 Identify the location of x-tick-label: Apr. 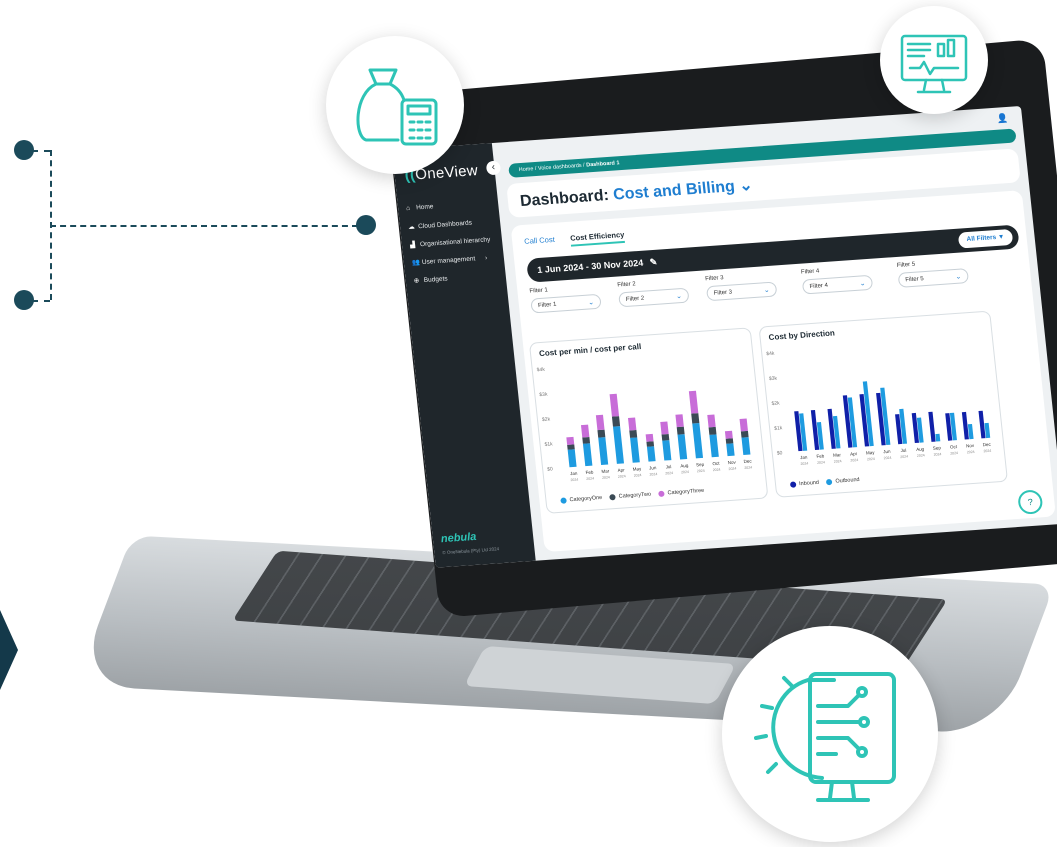
(621, 469).